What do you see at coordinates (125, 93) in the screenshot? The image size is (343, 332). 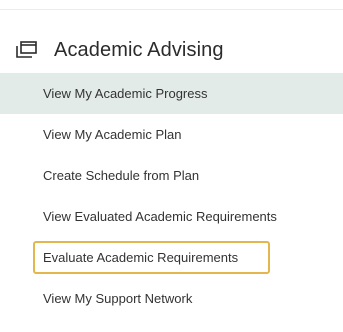 I see `menu-item-label: View My Academic Progress` at bounding box center [125, 93].